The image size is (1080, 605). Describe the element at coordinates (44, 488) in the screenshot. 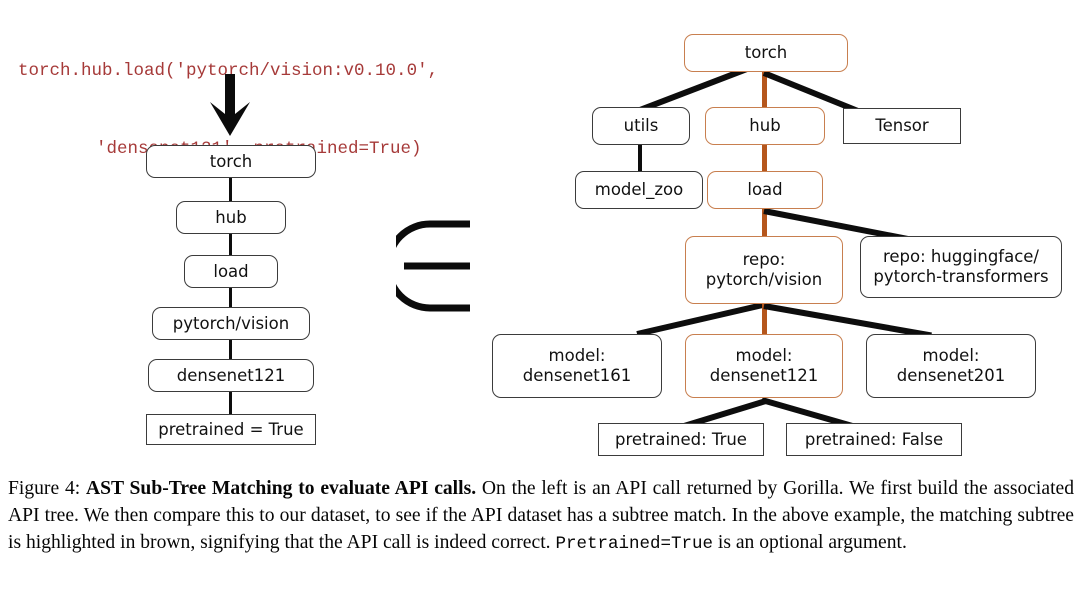

I see `caption-figure-number: Figure 4:` at that location.